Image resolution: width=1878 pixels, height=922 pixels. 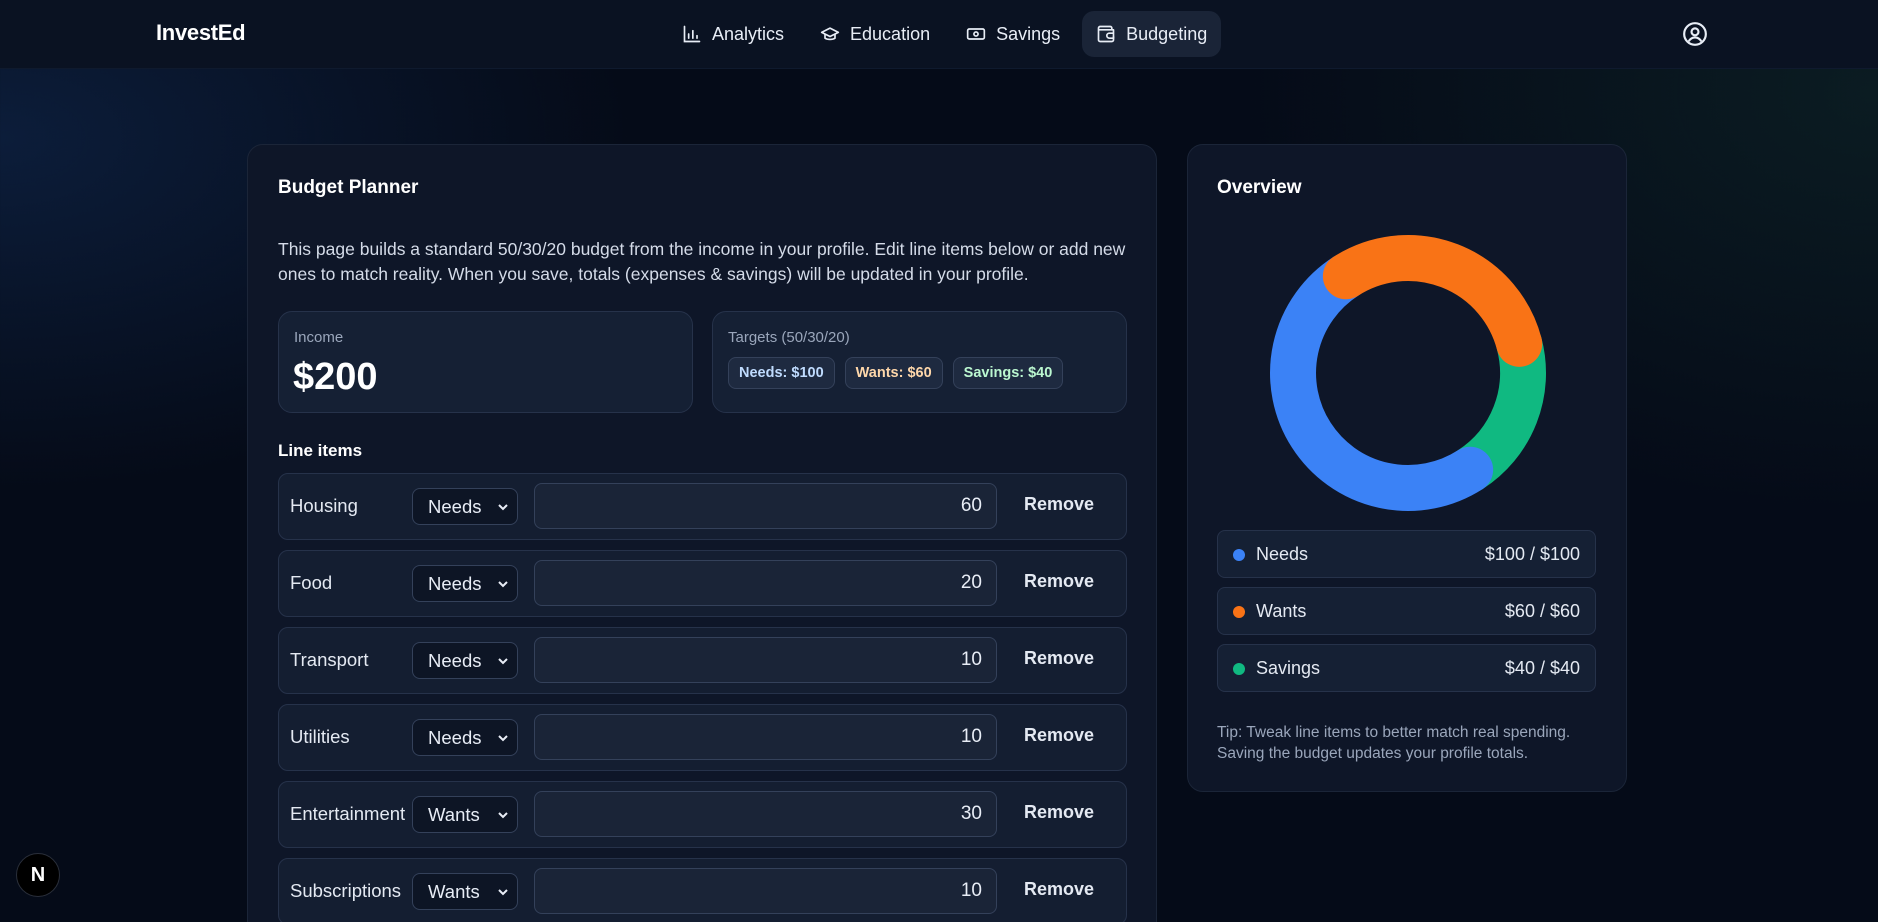 I want to click on line-item-row: Subscriptions Wants 10 Remove, so click(x=702, y=890).